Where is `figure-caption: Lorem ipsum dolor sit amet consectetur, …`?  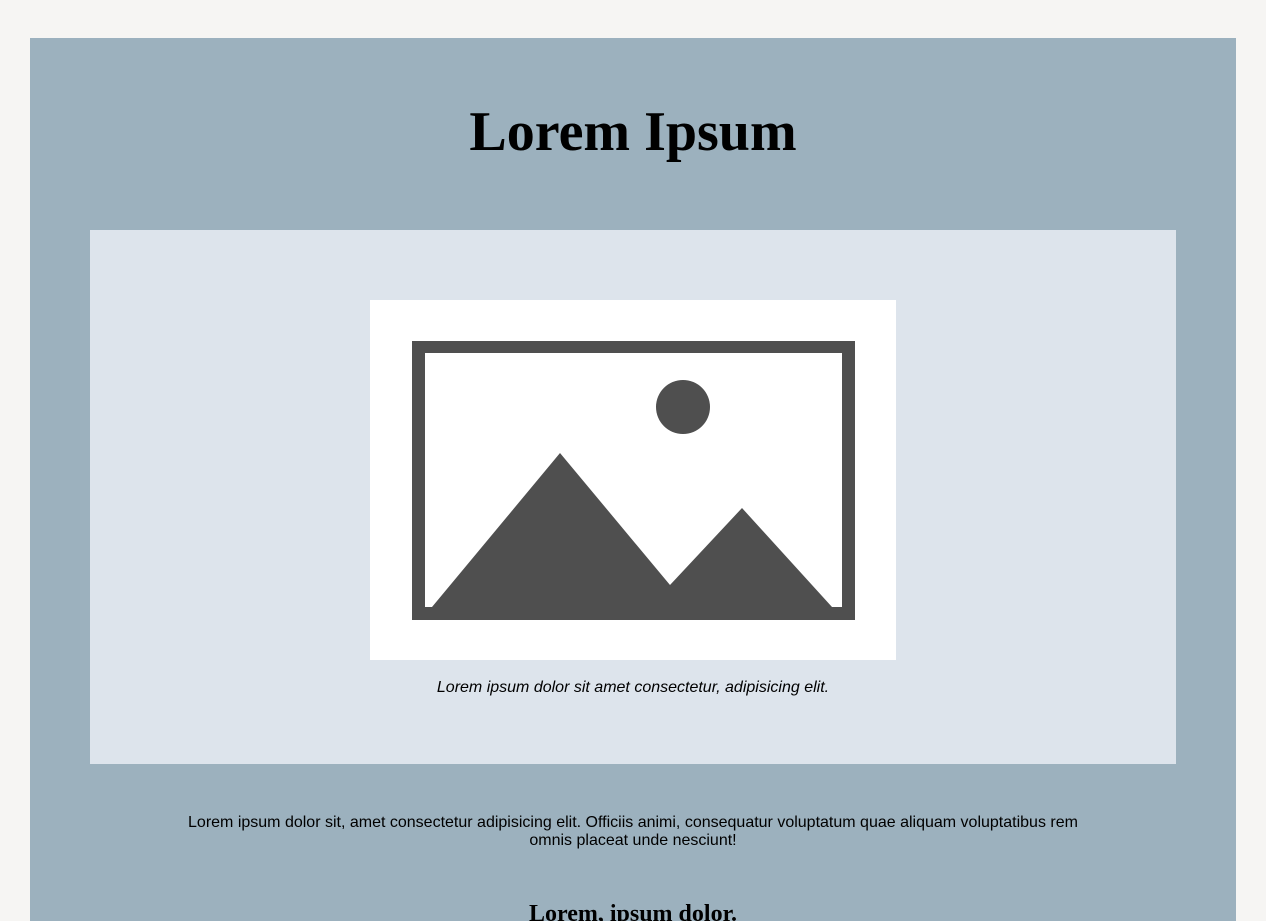
figure-caption: Lorem ipsum dolor sit amet consectetur, … is located at coordinates (633, 687).